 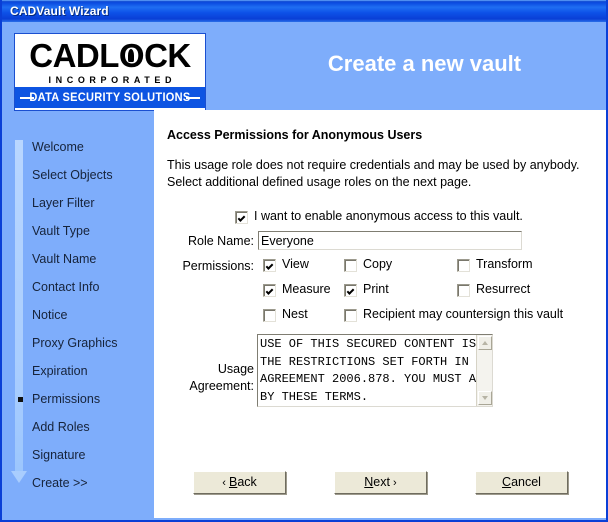 I want to click on usage-agreement-label-line2: Agreement:, so click(x=221, y=386).